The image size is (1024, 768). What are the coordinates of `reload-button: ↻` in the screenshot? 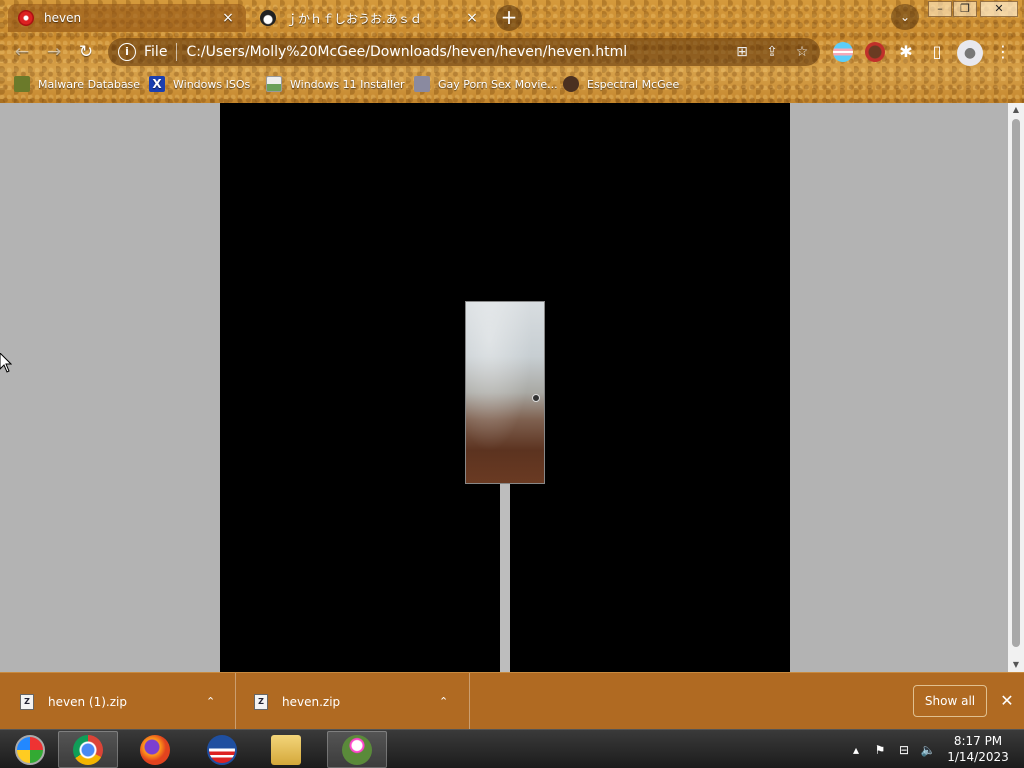 It's located at (86, 52).